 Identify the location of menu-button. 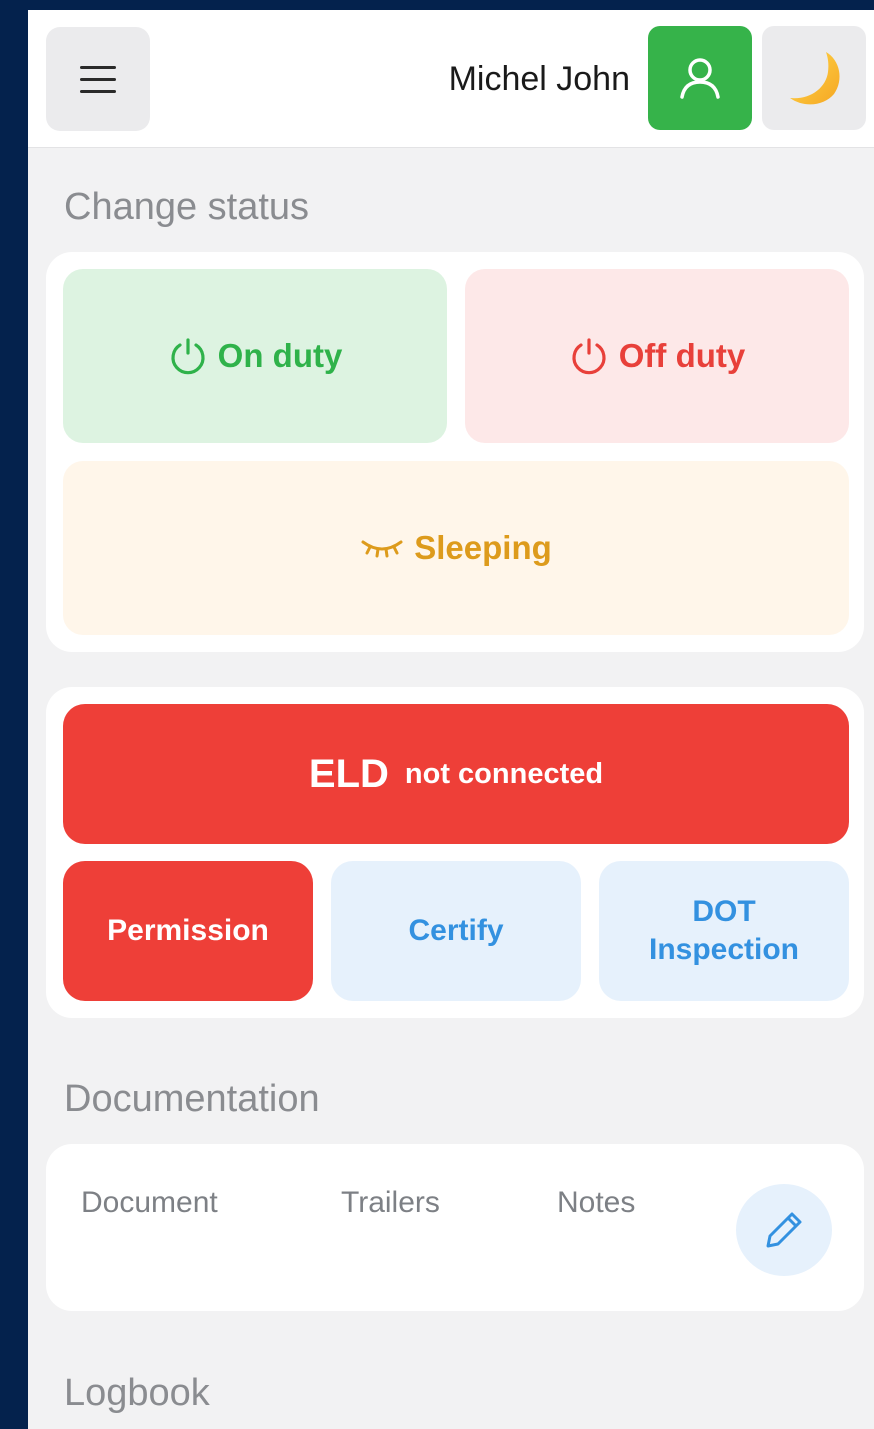
(98, 79).